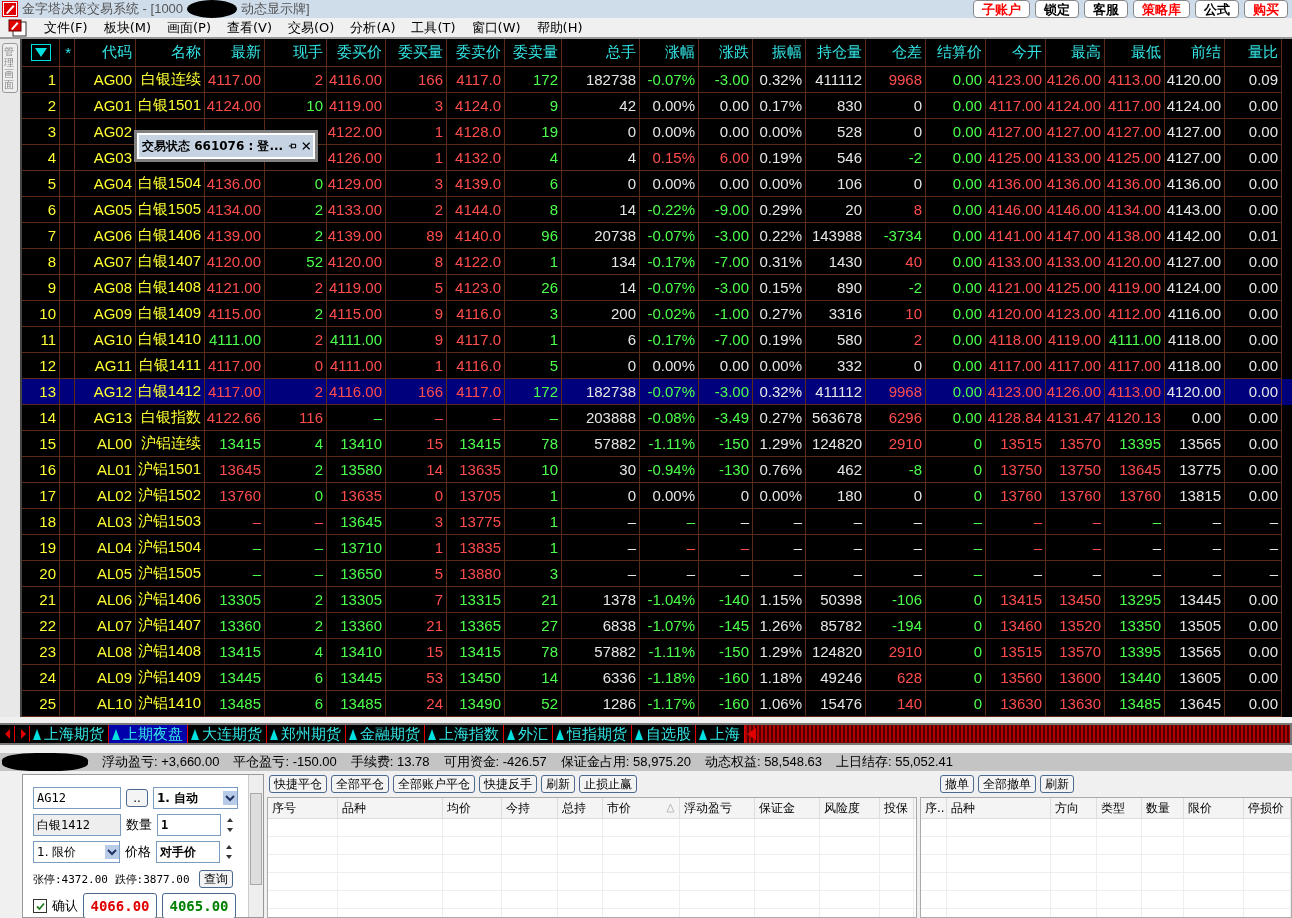  I want to click on column-header: 均价, so click(459, 808).